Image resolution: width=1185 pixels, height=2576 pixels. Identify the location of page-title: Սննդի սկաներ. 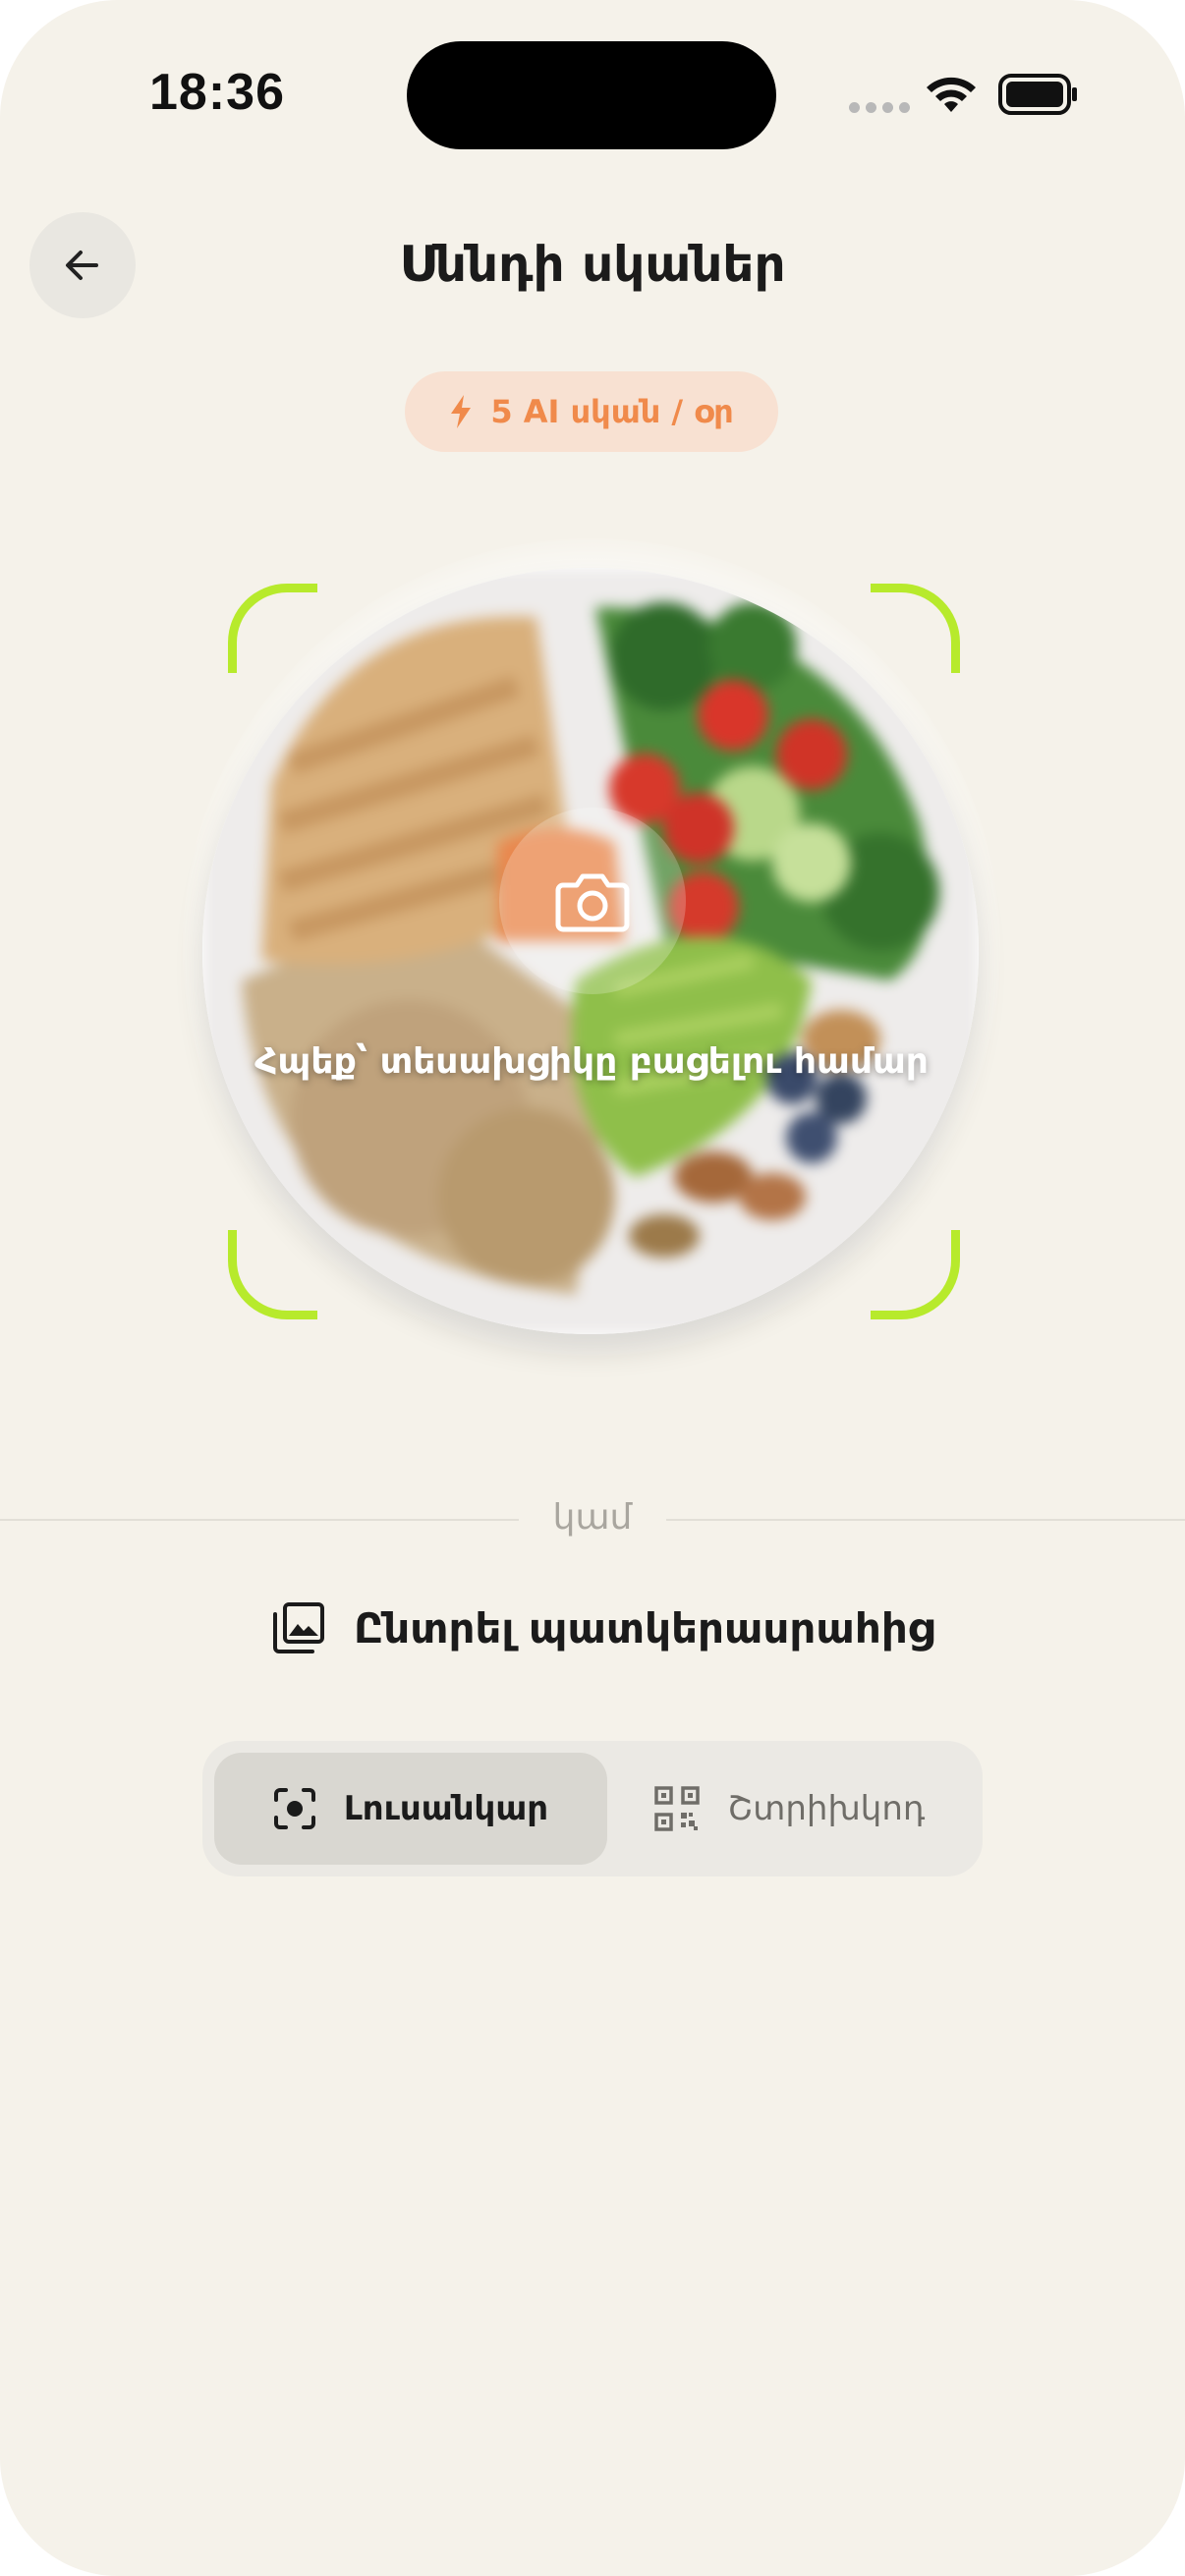
(592, 264).